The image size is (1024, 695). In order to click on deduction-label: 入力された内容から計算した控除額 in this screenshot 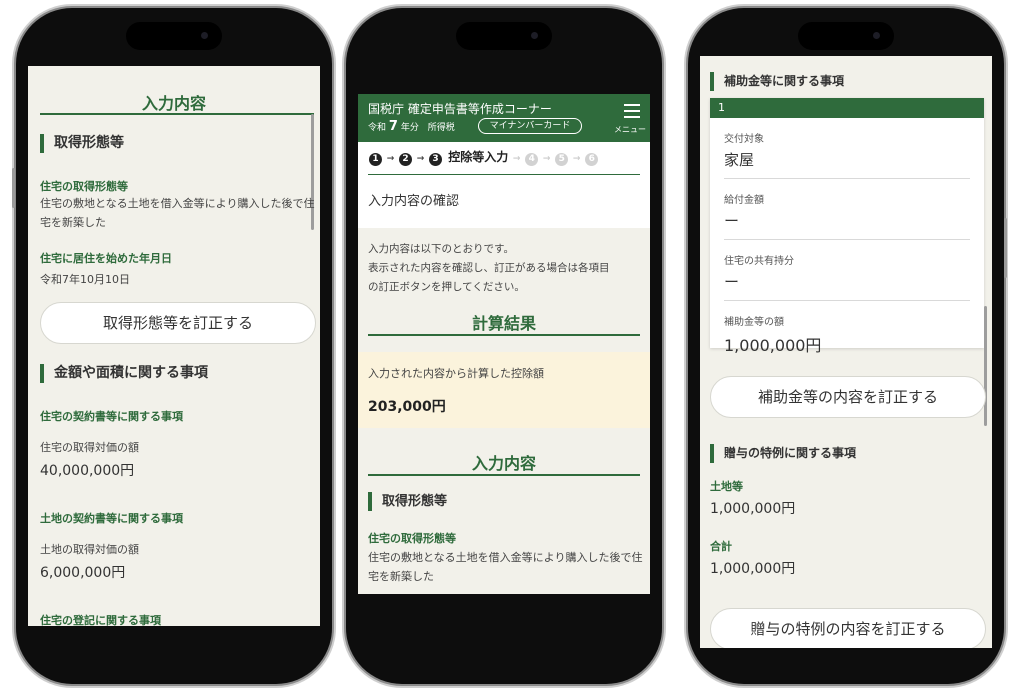, I will do `click(456, 373)`.